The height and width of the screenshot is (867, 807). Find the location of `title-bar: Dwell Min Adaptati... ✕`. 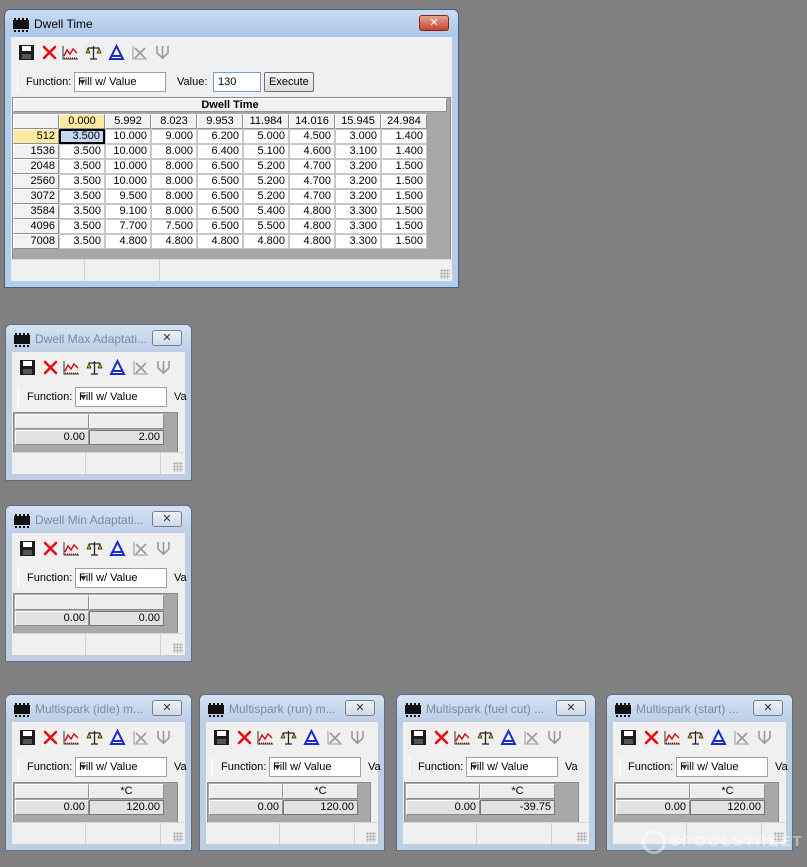

title-bar: Dwell Min Adaptati... ✕ is located at coordinates (98, 519).